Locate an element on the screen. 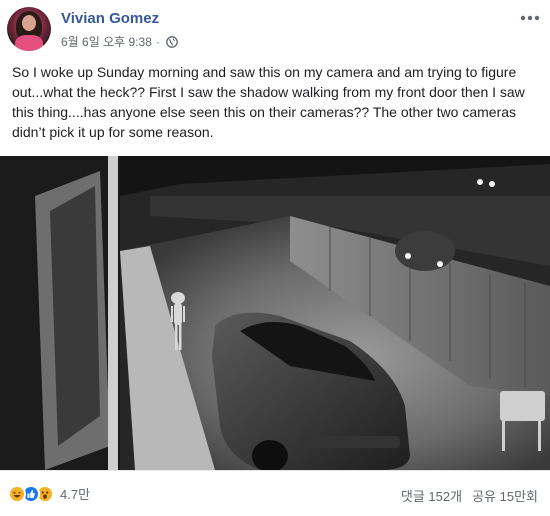 This screenshot has width=550, height=516. post-meta: 6월 6일 오후 9:38 · is located at coordinates (119, 41).